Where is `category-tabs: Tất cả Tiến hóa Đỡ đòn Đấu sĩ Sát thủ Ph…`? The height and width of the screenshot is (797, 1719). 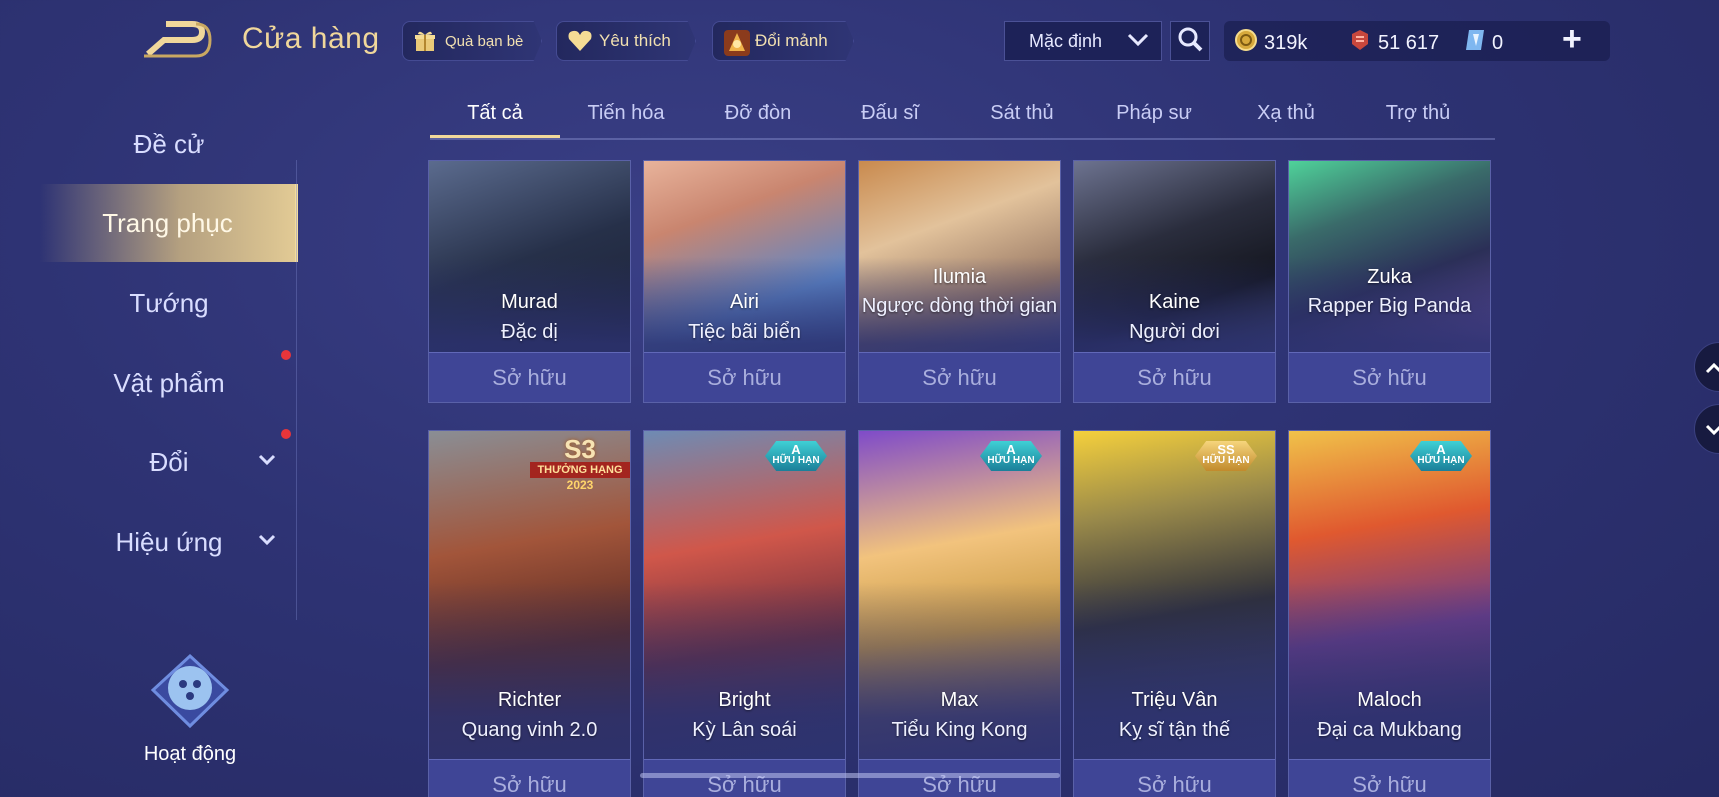 category-tabs: Tất cả Tiến hóa Đỡ đòn Đấu sĩ Sát thủ Ph… is located at coordinates (962, 118).